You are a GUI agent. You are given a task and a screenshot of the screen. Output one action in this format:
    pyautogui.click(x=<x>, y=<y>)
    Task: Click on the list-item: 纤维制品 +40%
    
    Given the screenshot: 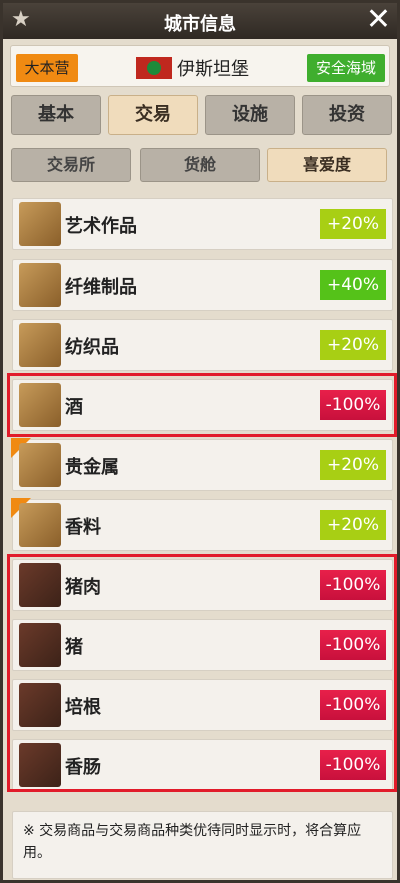 What is the action you would take?
    pyautogui.click(x=202, y=285)
    